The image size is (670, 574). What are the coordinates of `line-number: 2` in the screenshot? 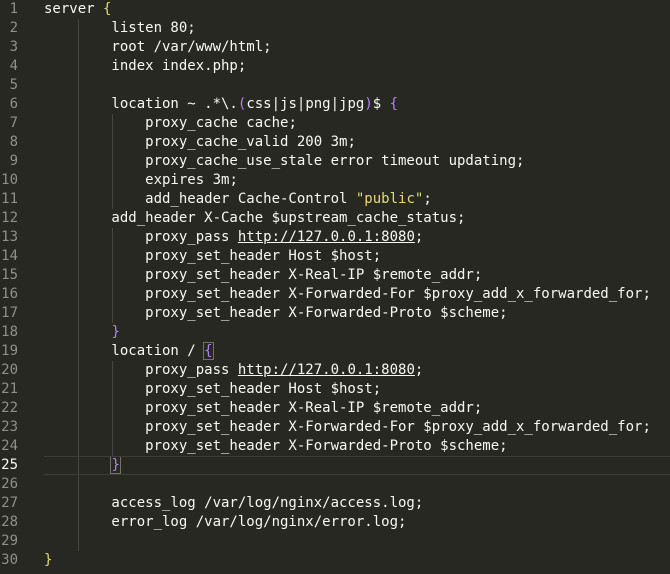 It's located at (13, 28).